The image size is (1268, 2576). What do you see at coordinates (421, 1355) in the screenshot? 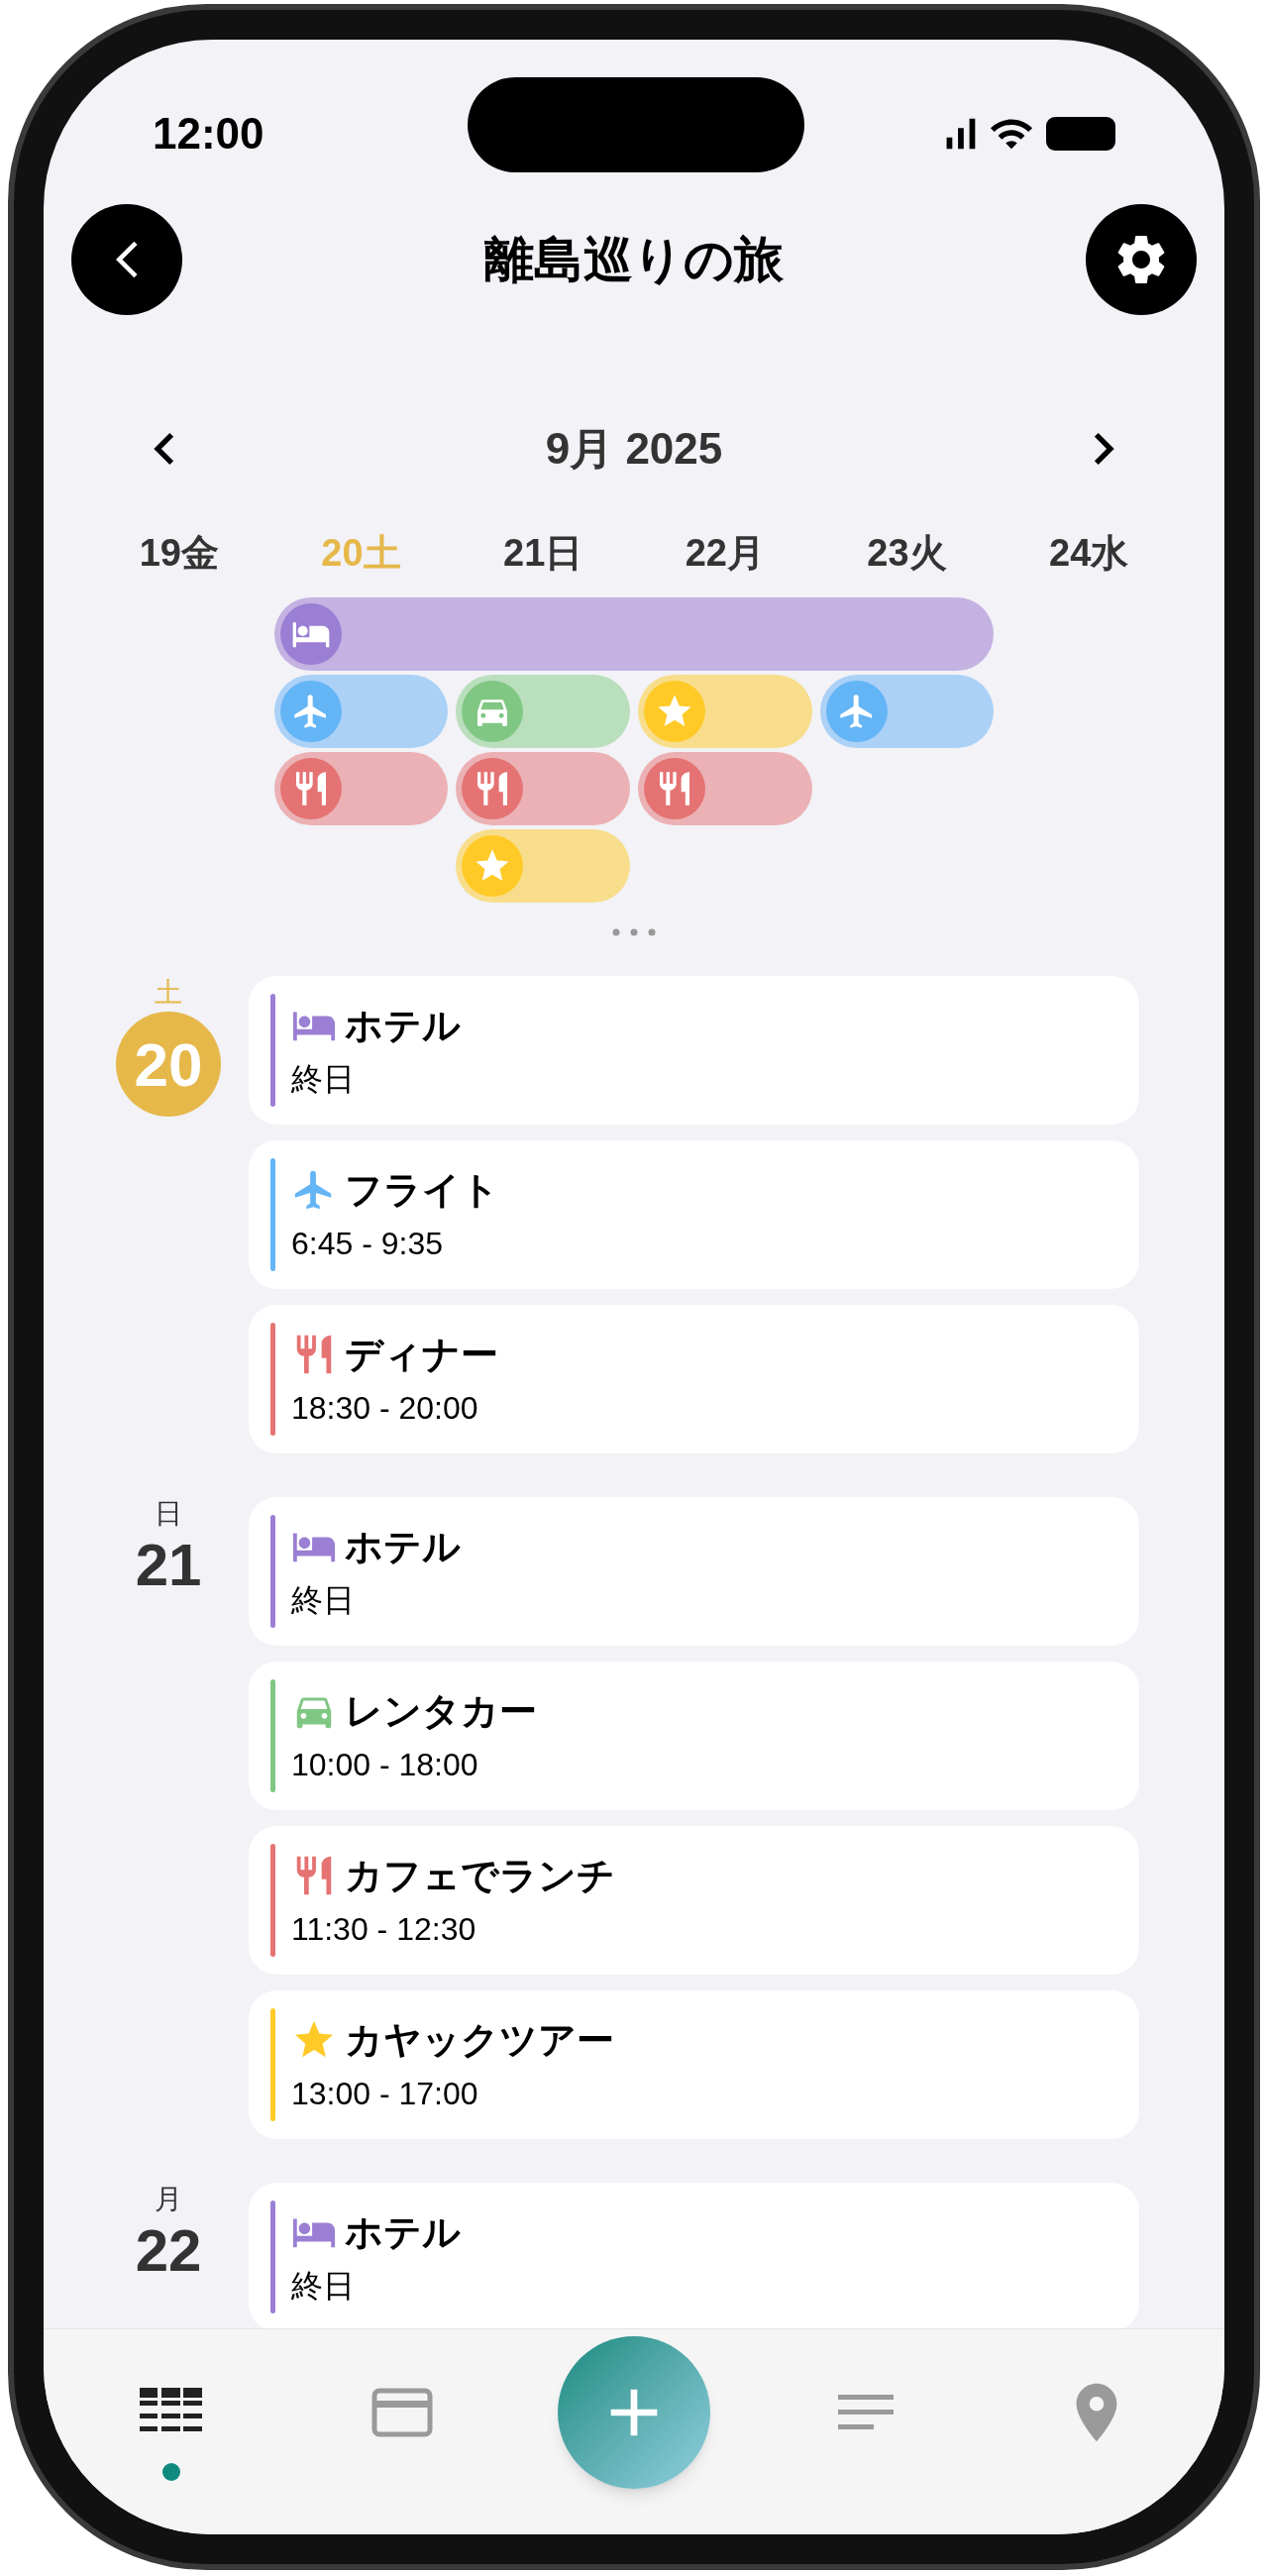
I see `event-title: ディナー` at bounding box center [421, 1355].